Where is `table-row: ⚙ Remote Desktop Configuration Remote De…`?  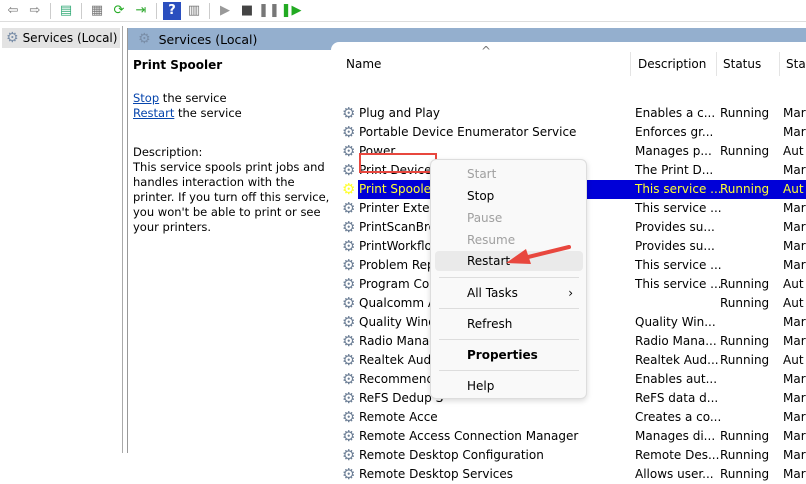 table-row: ⚙ Remote Desktop Configuration Remote De… is located at coordinates (568, 455).